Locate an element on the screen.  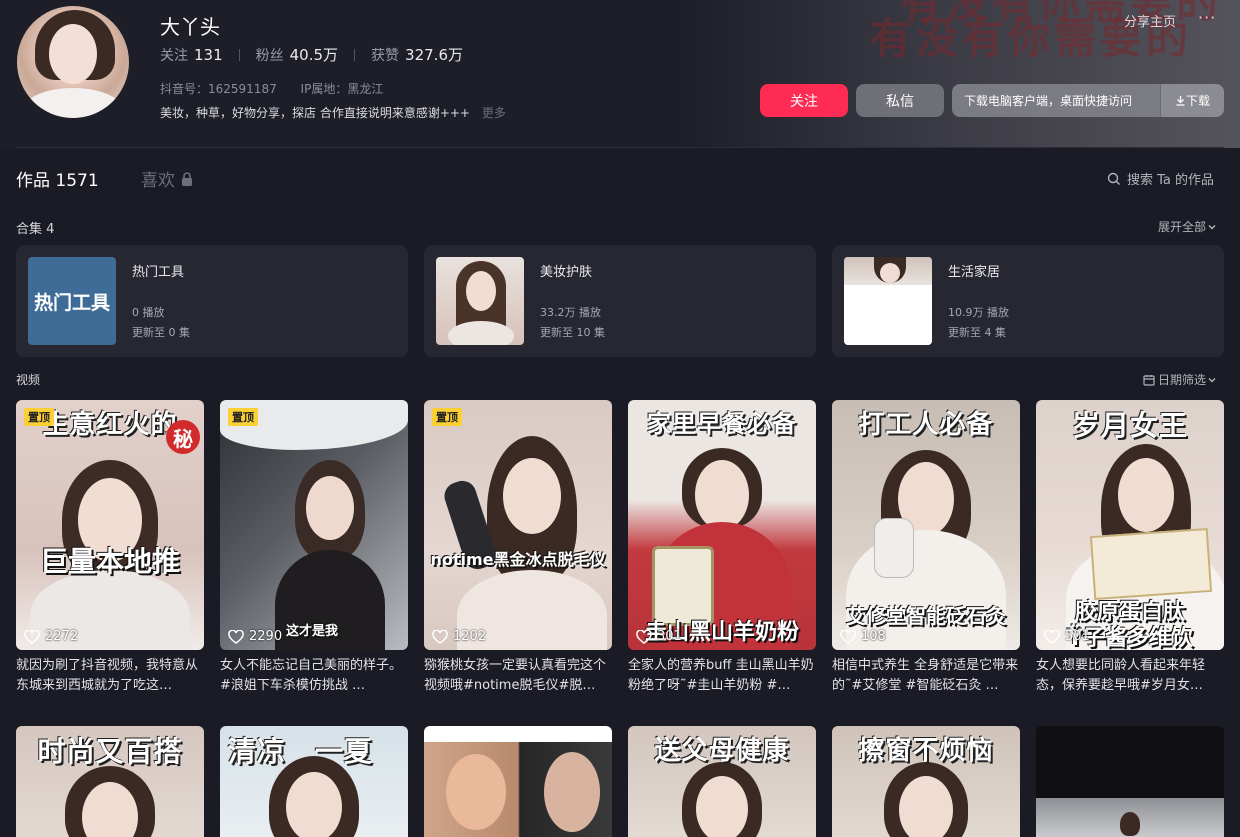
video-thumbnail: 清凉 一夏 is located at coordinates (314, 781).